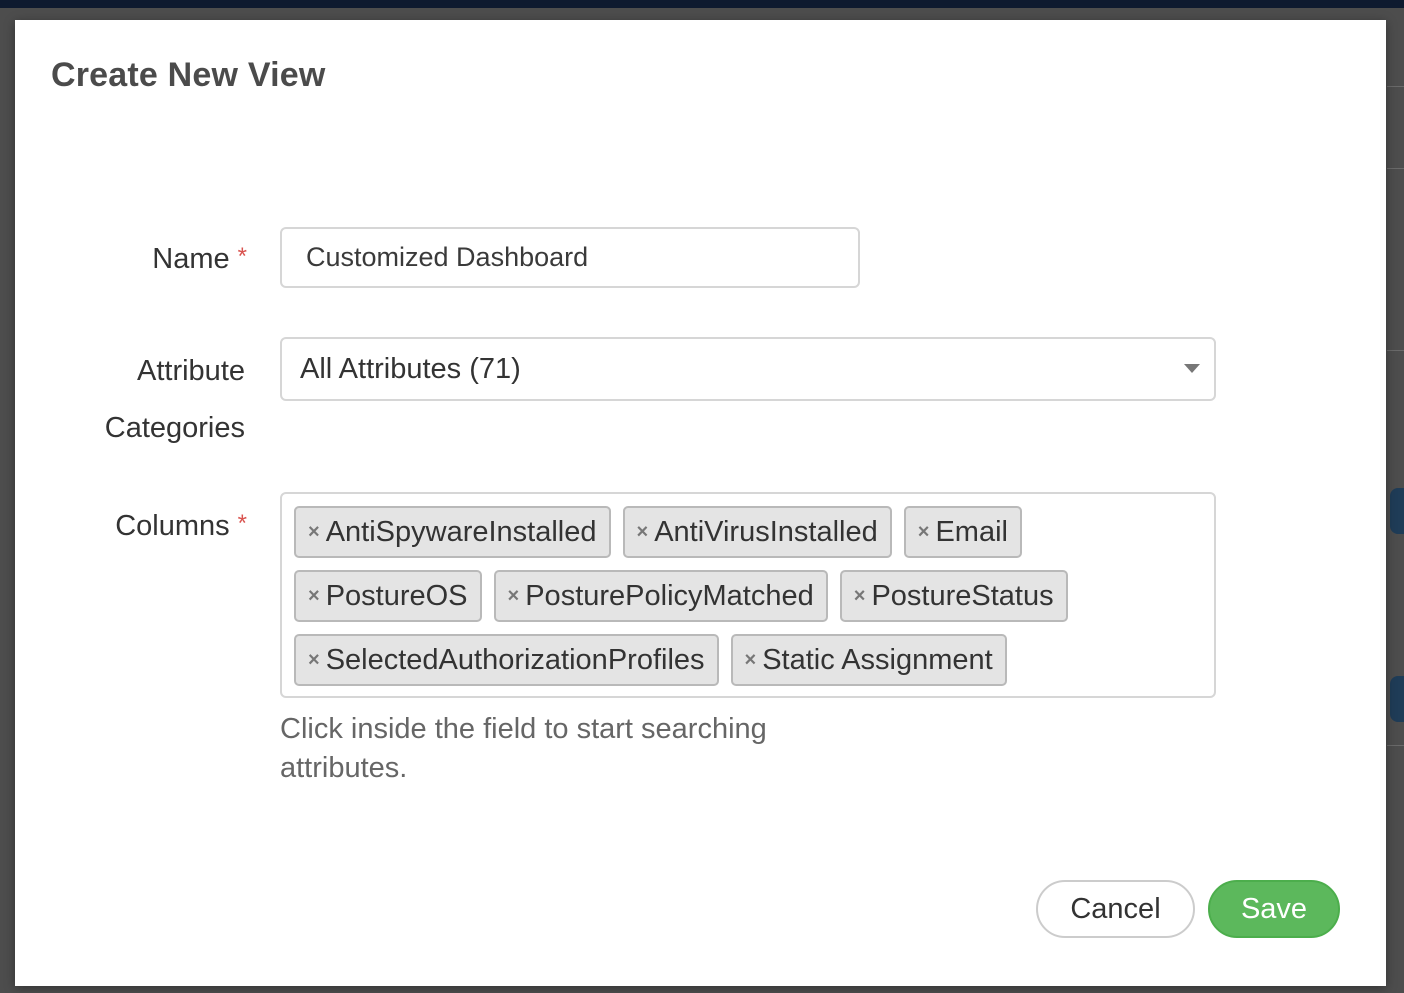 Image resolution: width=1404 pixels, height=993 pixels. What do you see at coordinates (748, 369) in the screenshot?
I see `attribute-categories-select: All Attributes (71)` at bounding box center [748, 369].